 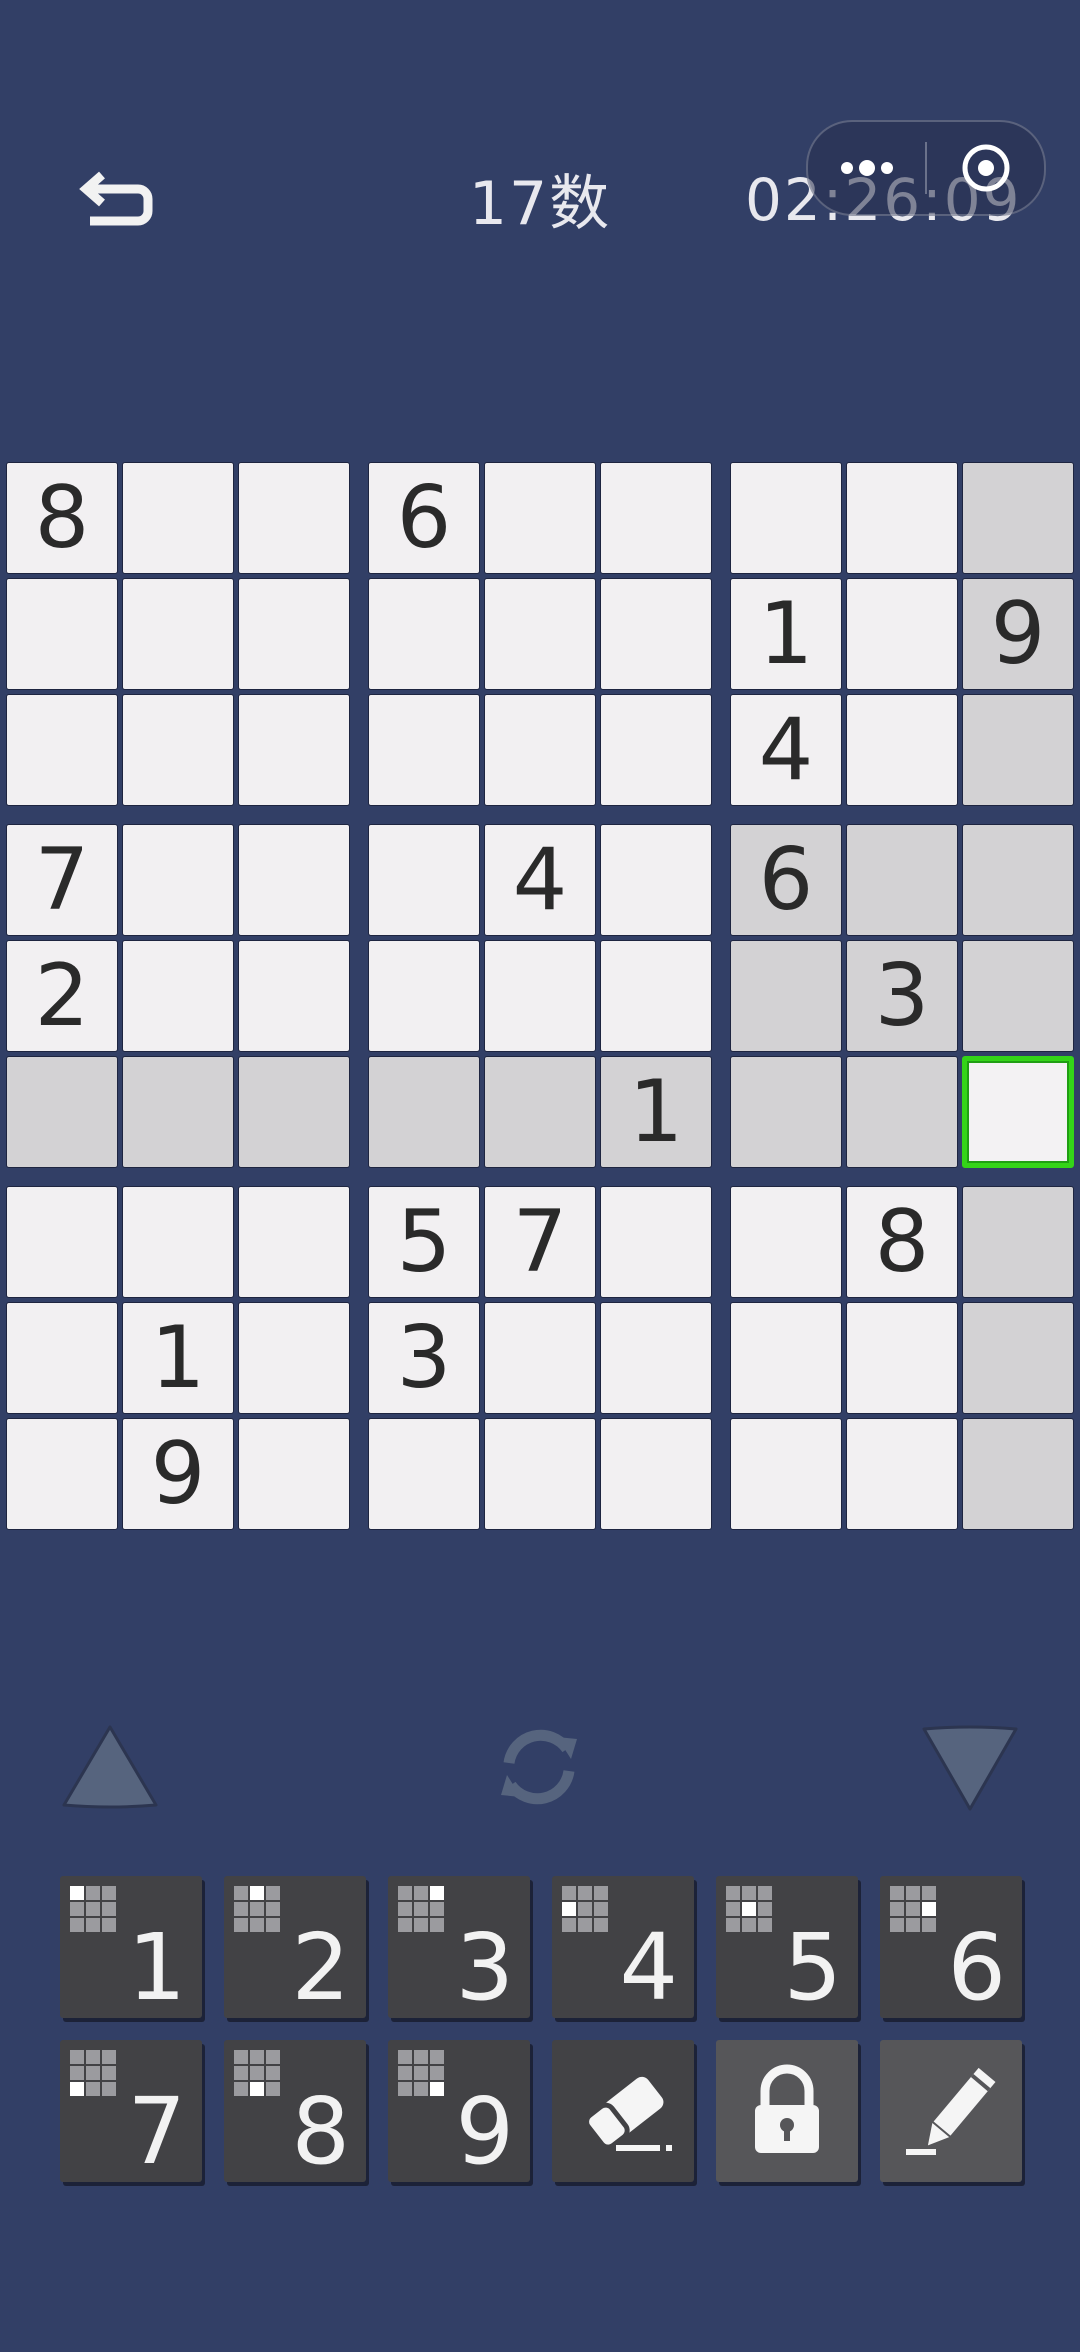 What do you see at coordinates (459, 1947) in the screenshot?
I see `digit-key-3: 3` at bounding box center [459, 1947].